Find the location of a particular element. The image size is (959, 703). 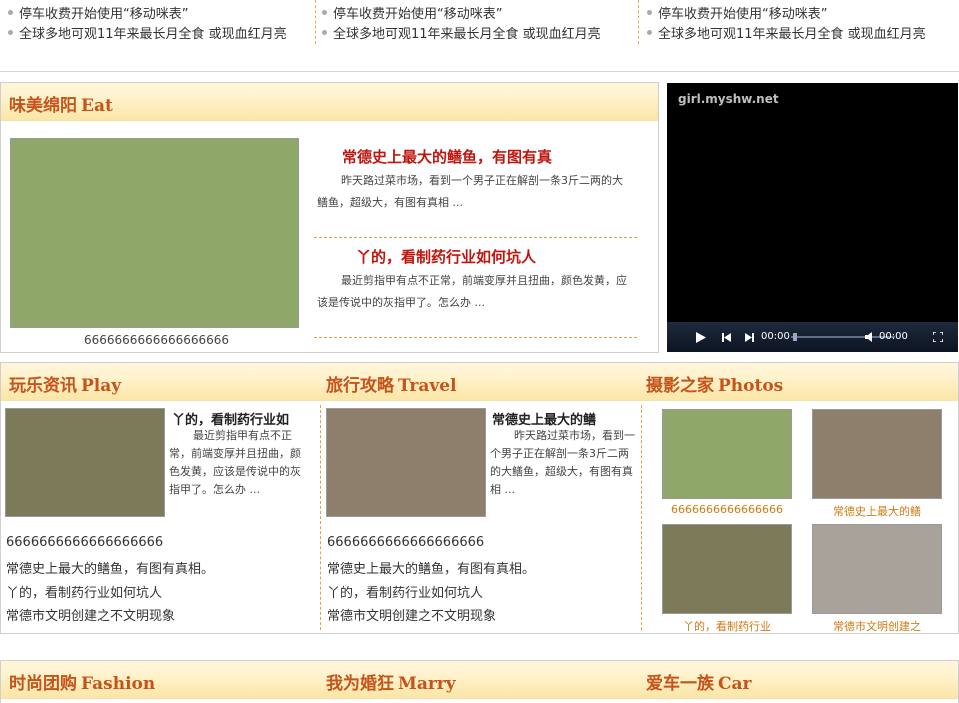

travel-section-title: 旅行攻略 Travel is located at coordinates (391, 383).